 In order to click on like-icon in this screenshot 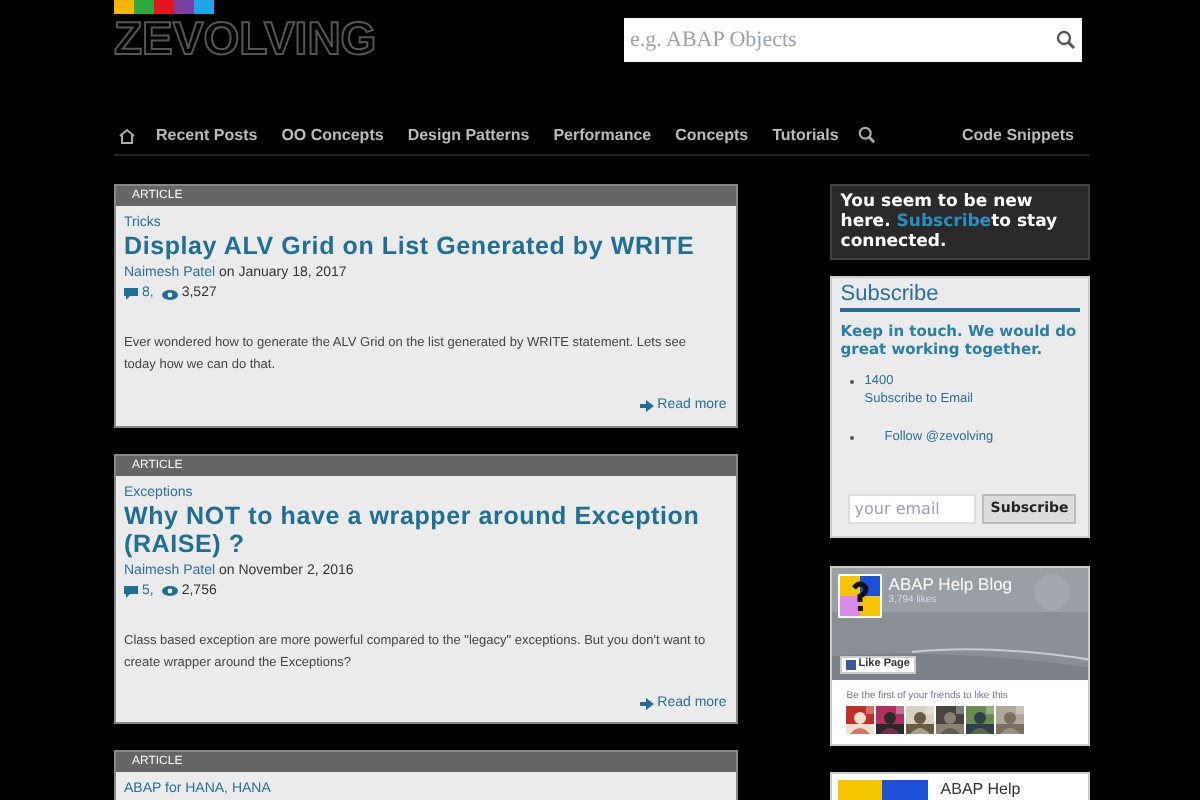, I will do `click(851, 665)`.